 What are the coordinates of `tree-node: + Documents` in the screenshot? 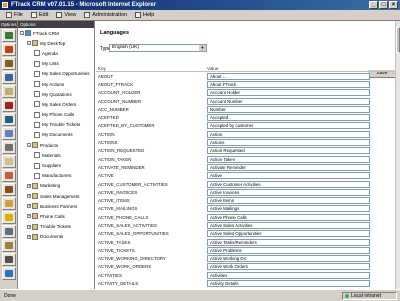 It's located at (56, 237).